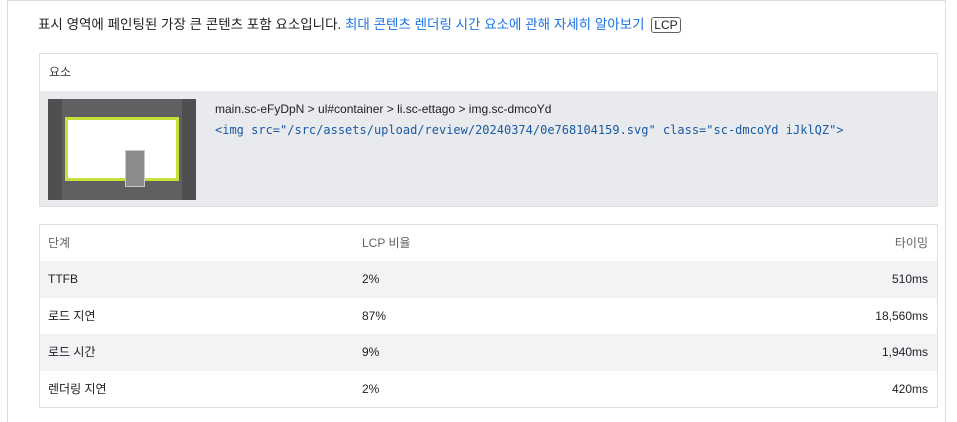 The width and height of the screenshot is (957, 422). Describe the element at coordinates (63, 279) in the screenshot. I see `row-phase: TTFB` at that location.